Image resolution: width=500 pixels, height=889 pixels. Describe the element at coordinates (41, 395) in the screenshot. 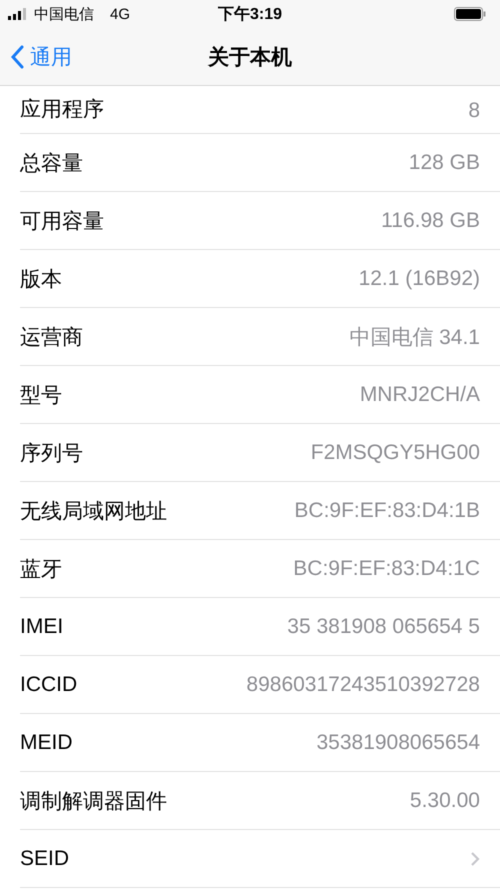

I see `row-label: 型号` at that location.